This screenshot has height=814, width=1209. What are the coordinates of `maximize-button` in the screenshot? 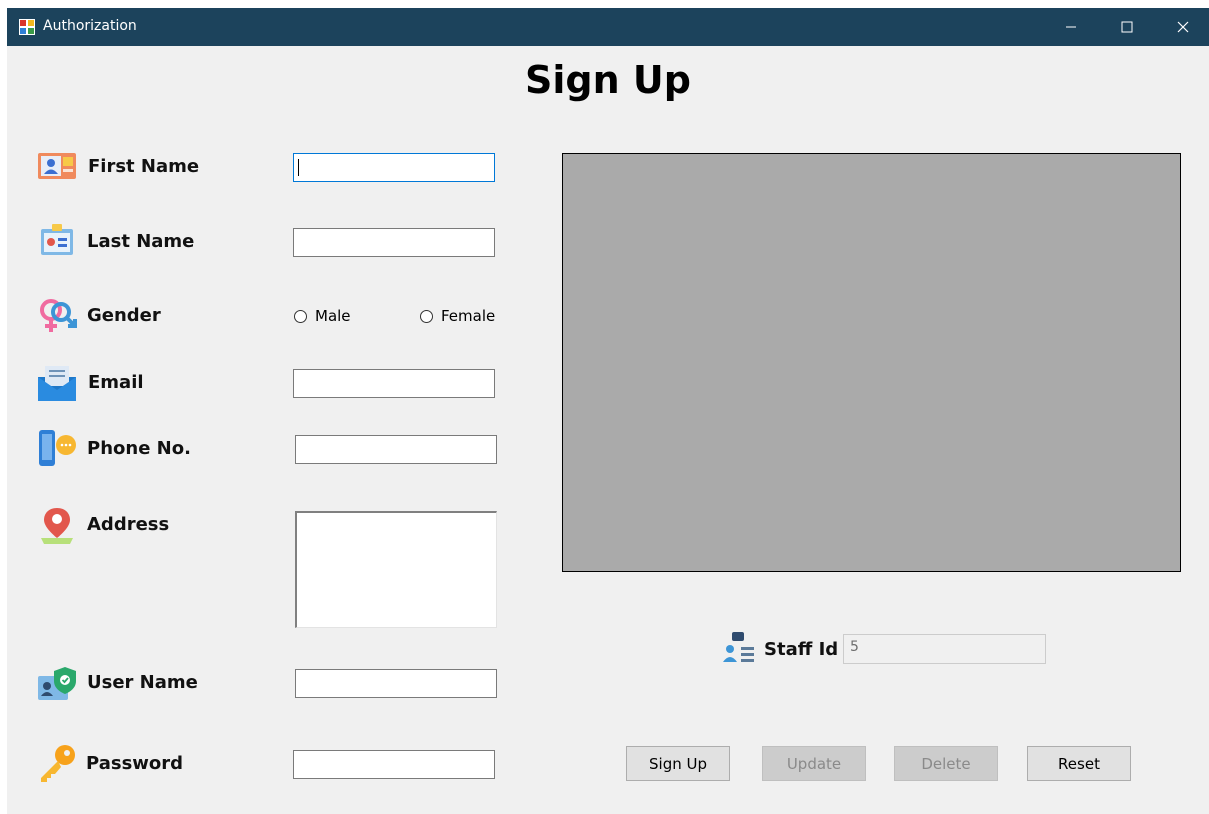 It's located at (1127, 27).